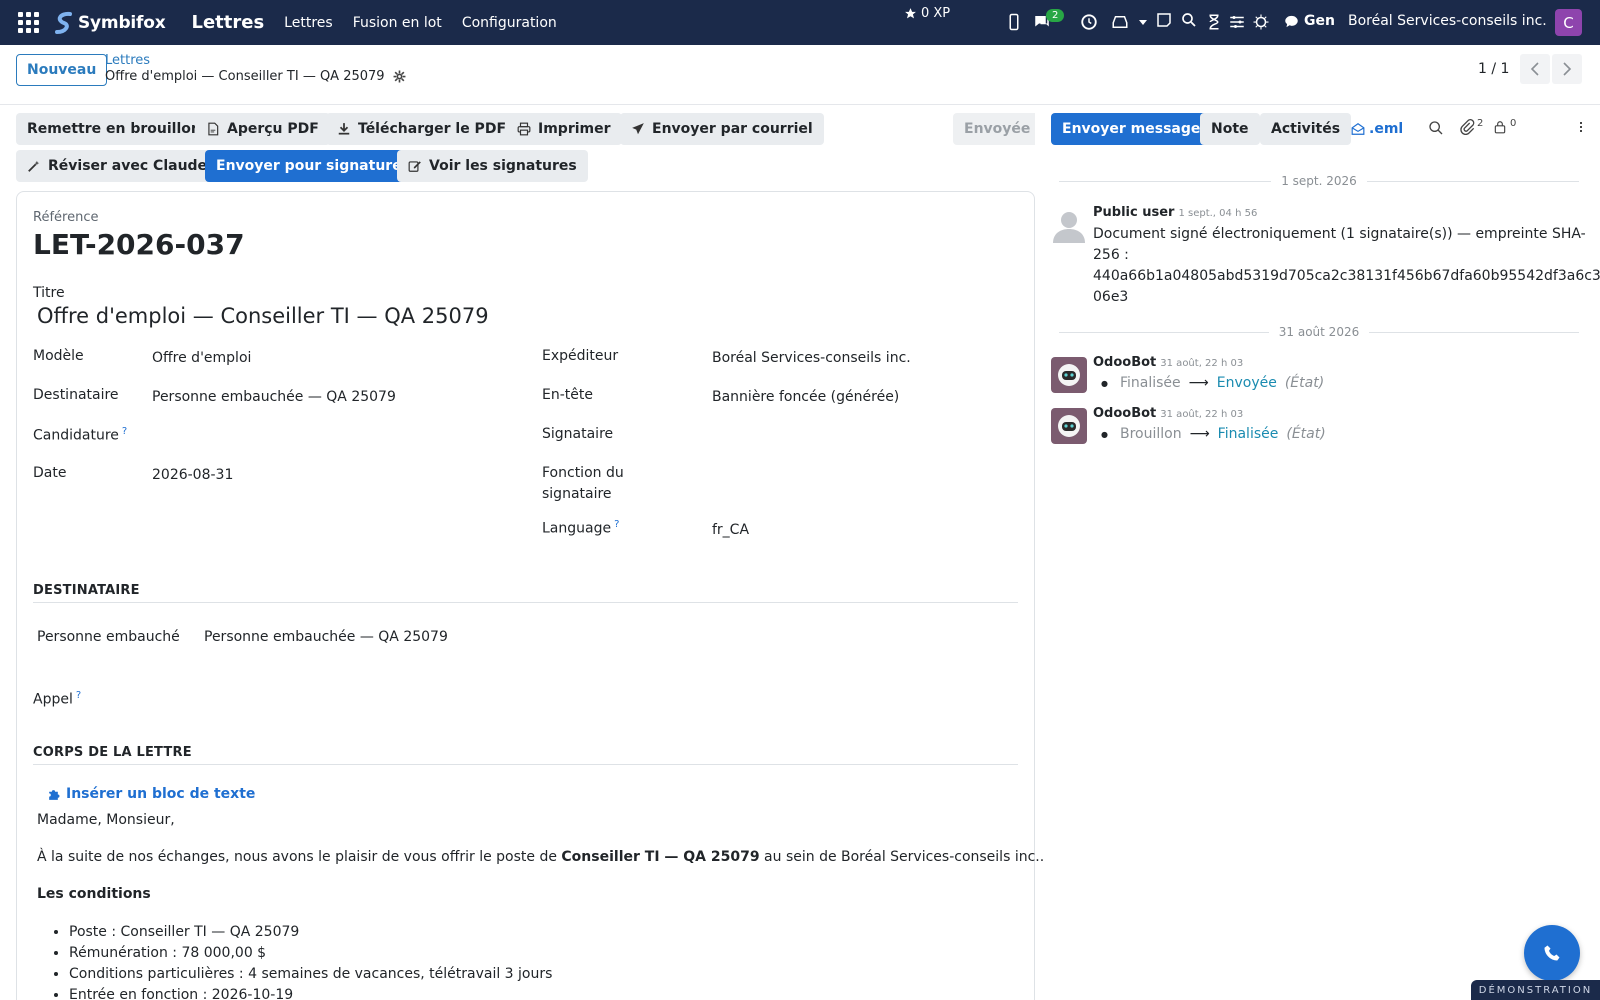 Image resolution: width=1600 pixels, height=1000 pixels. Describe the element at coordinates (1447, 21) in the screenshot. I see `company-switcher: Boréal Services-conseils inc.` at that location.